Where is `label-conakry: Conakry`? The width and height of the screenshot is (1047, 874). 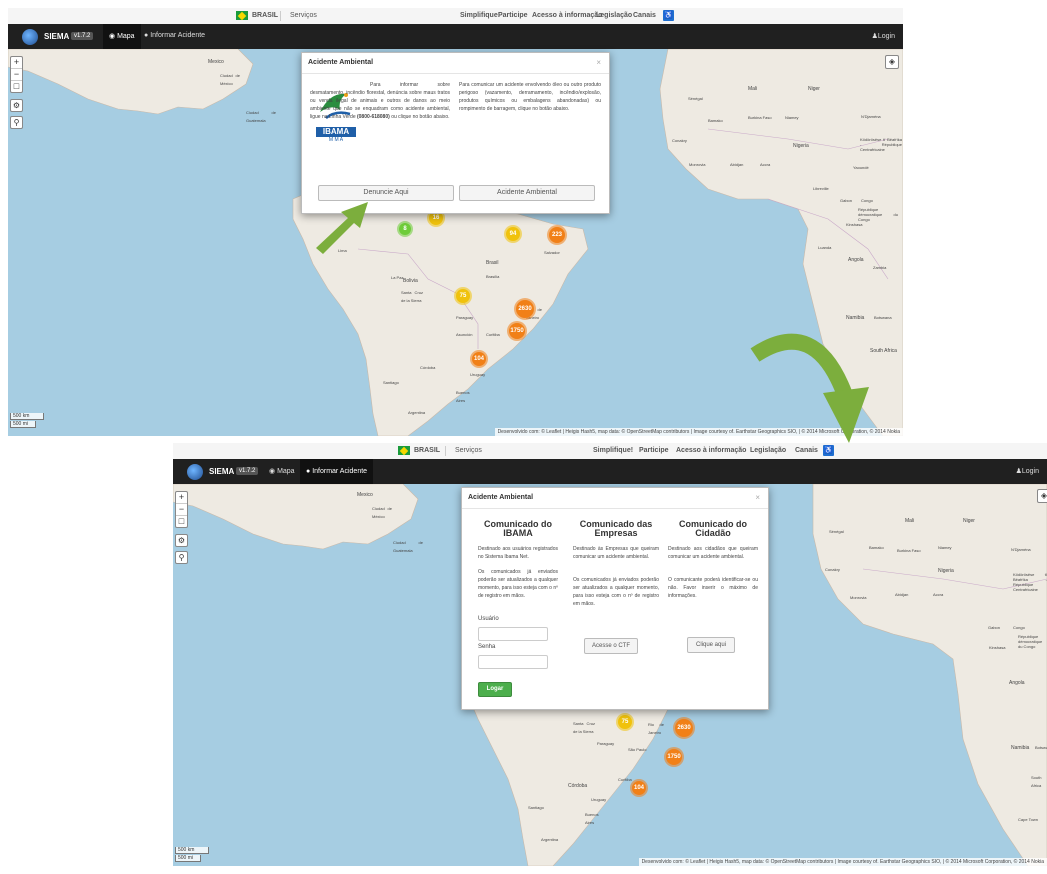 label-conakry: Conakry is located at coordinates (832, 569).